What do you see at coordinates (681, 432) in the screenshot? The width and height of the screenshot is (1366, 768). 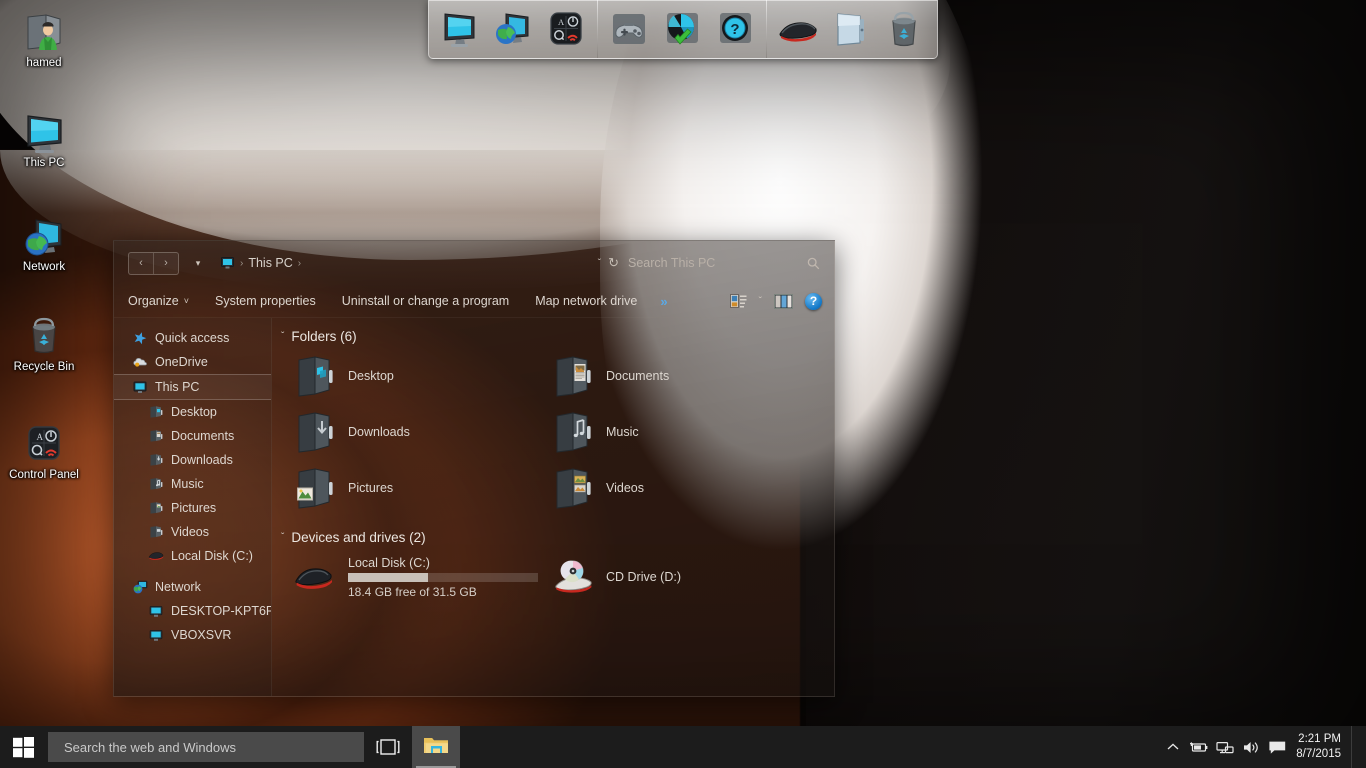 I see `list-item: Music` at bounding box center [681, 432].